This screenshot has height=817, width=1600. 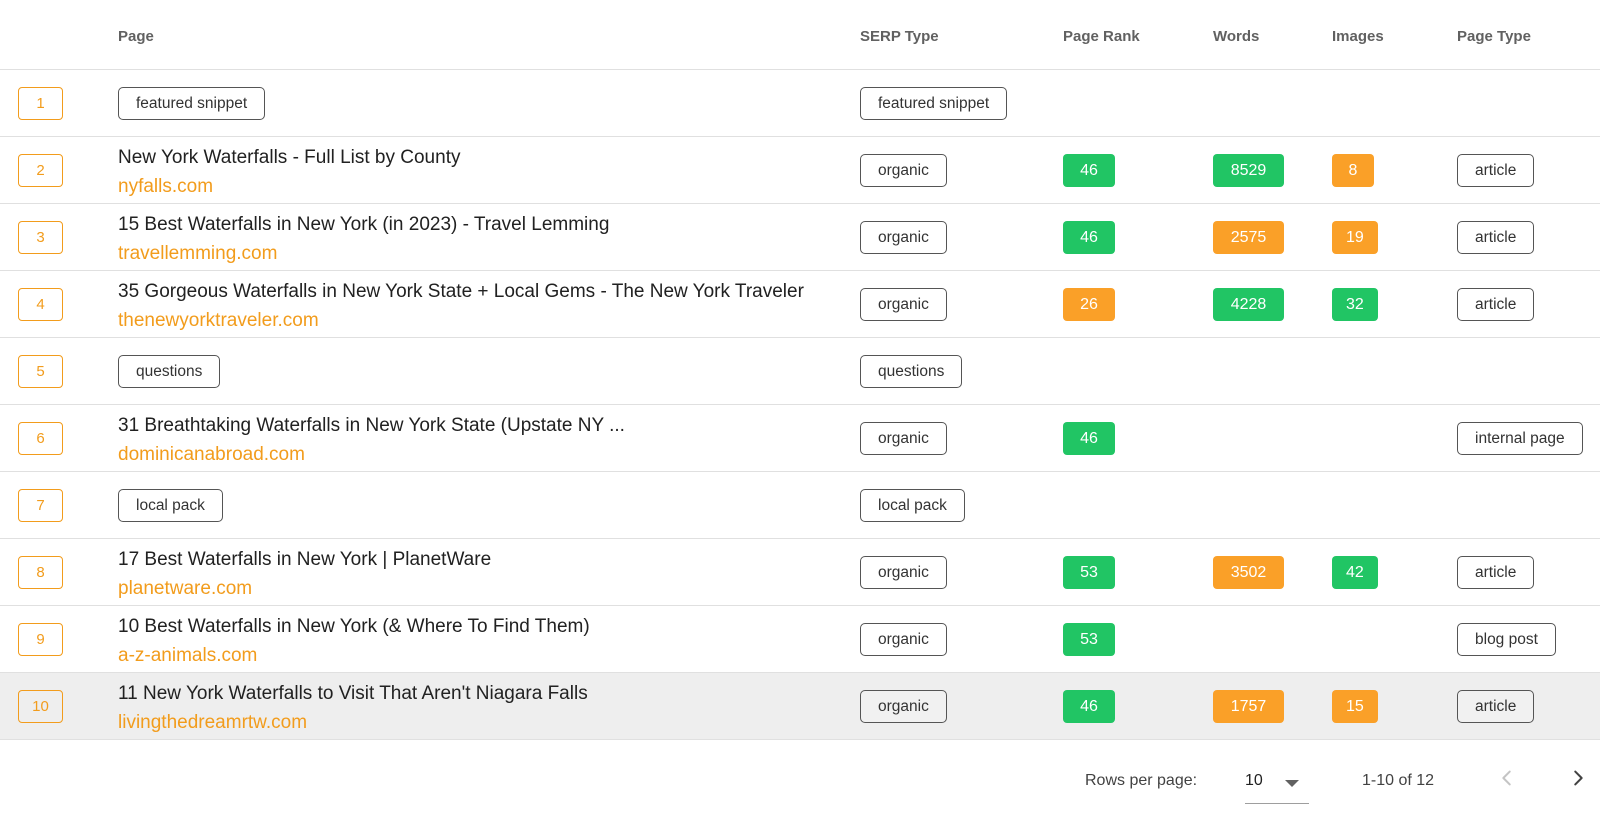 What do you see at coordinates (1236, 36) in the screenshot?
I see `column-header-words: Words` at bounding box center [1236, 36].